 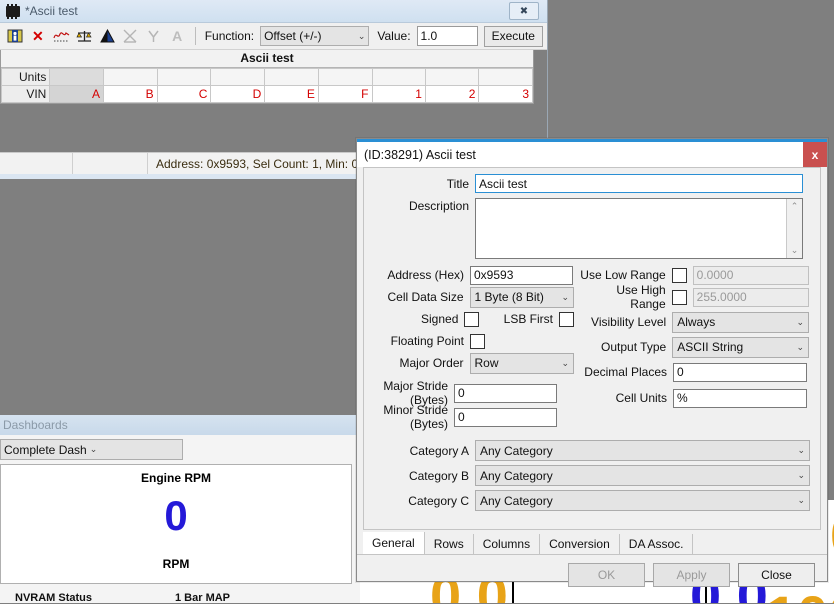 I want to click on category-c-select: Any Category ⌄, so click(x=642, y=500).